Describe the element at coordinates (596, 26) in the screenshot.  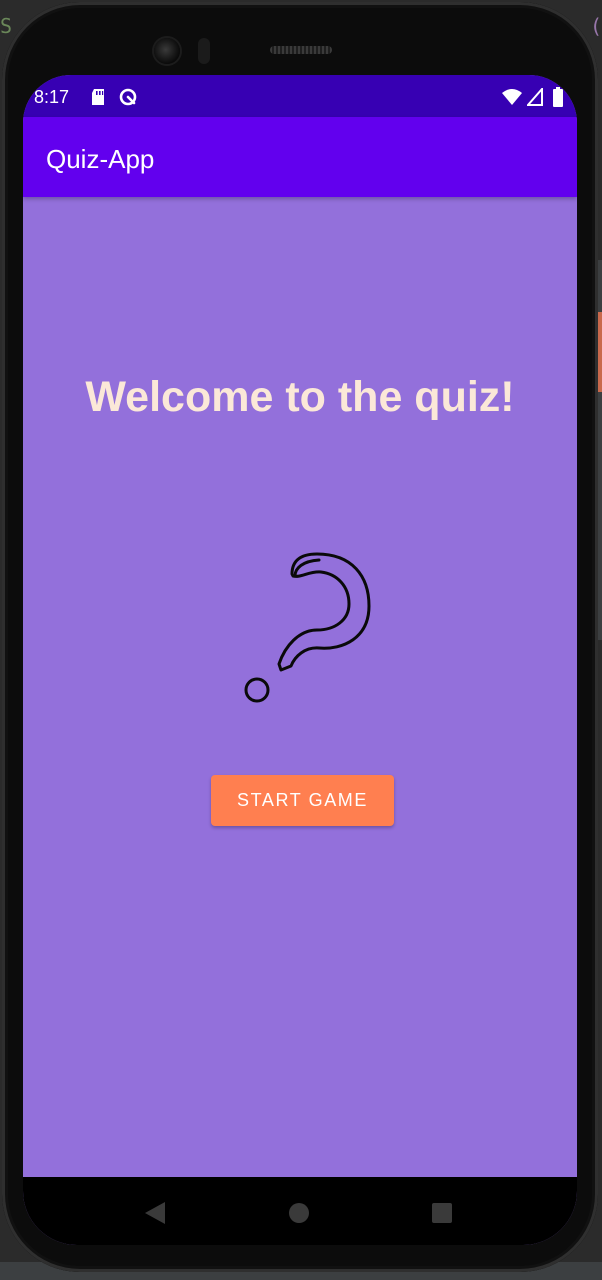
I see `ide-background-right: (` at that location.